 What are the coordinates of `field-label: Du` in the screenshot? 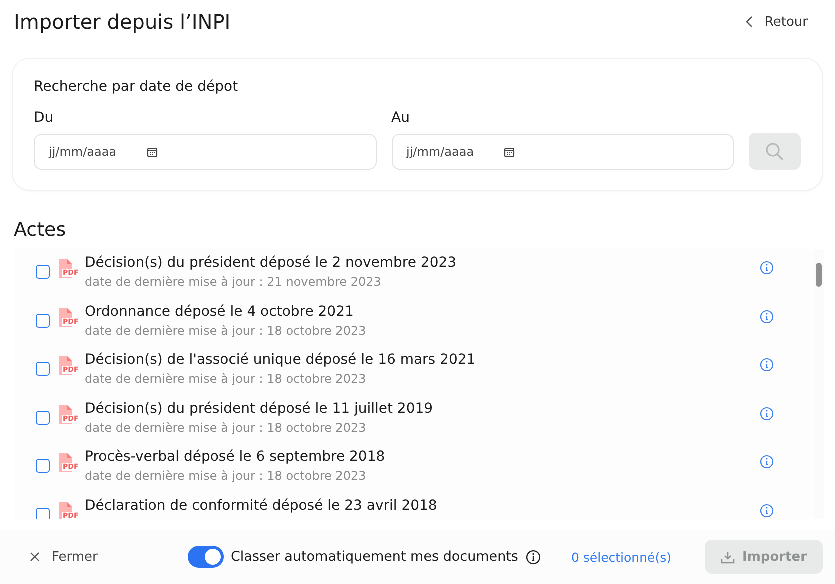 It's located at (44, 118).